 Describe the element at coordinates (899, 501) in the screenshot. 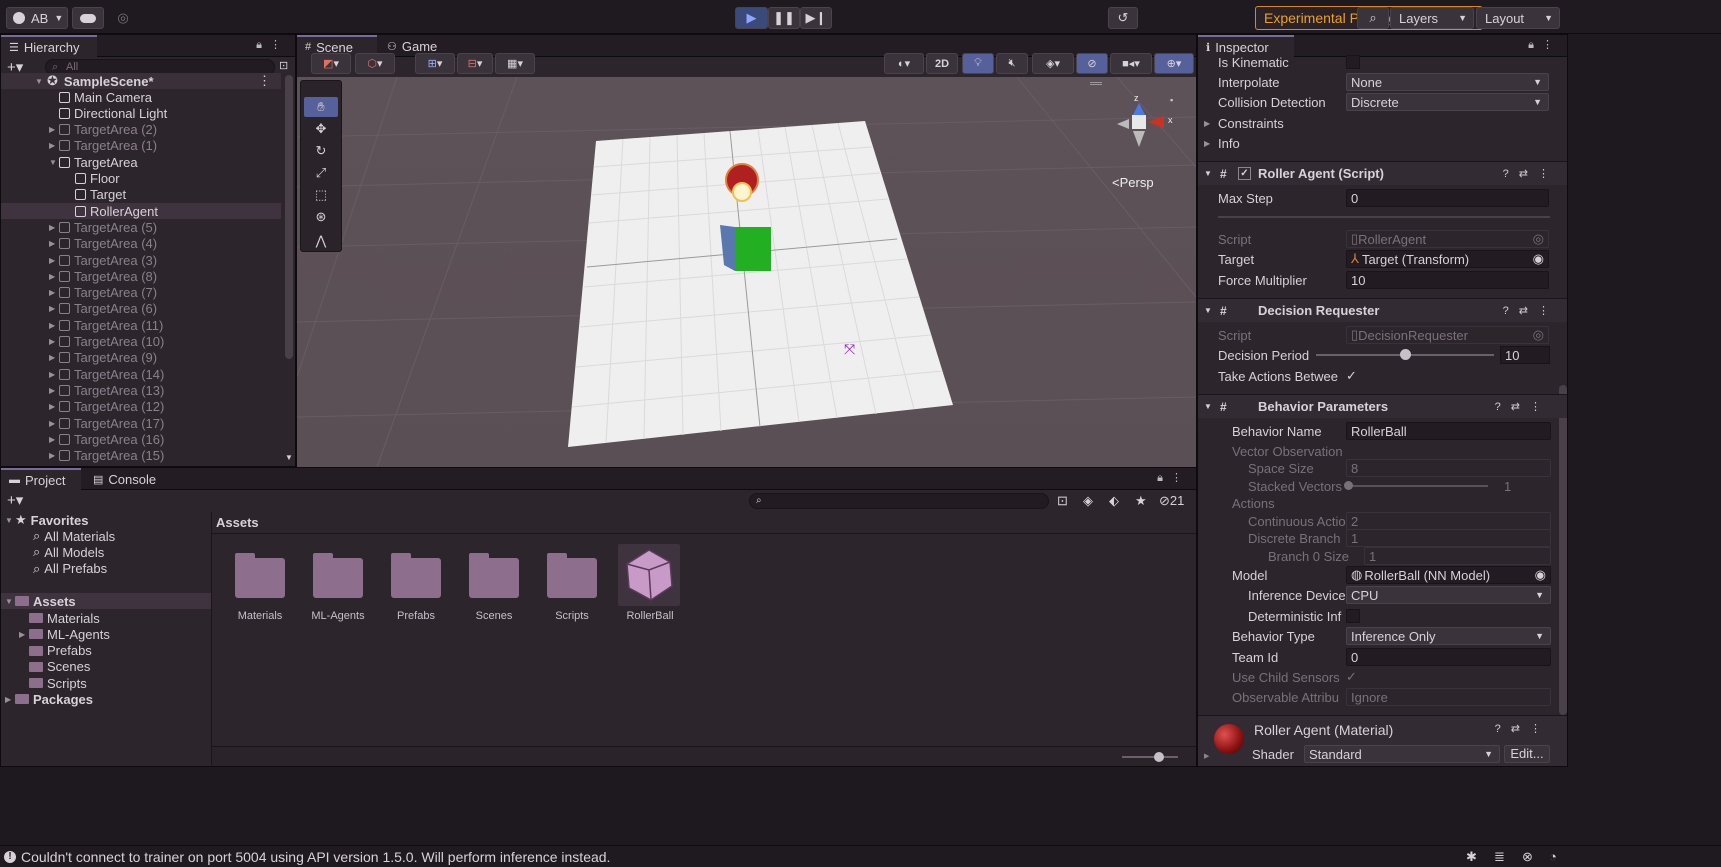

I see `project-search-input: ⌕` at that location.